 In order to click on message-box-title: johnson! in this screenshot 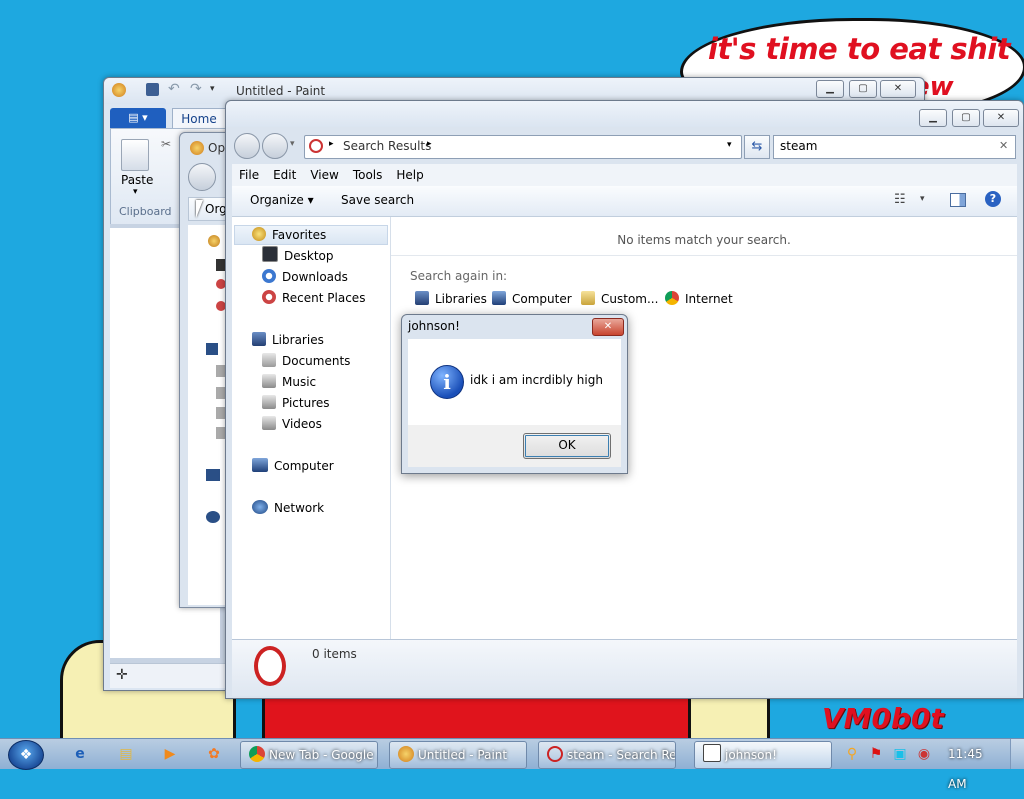, I will do `click(434, 326)`.